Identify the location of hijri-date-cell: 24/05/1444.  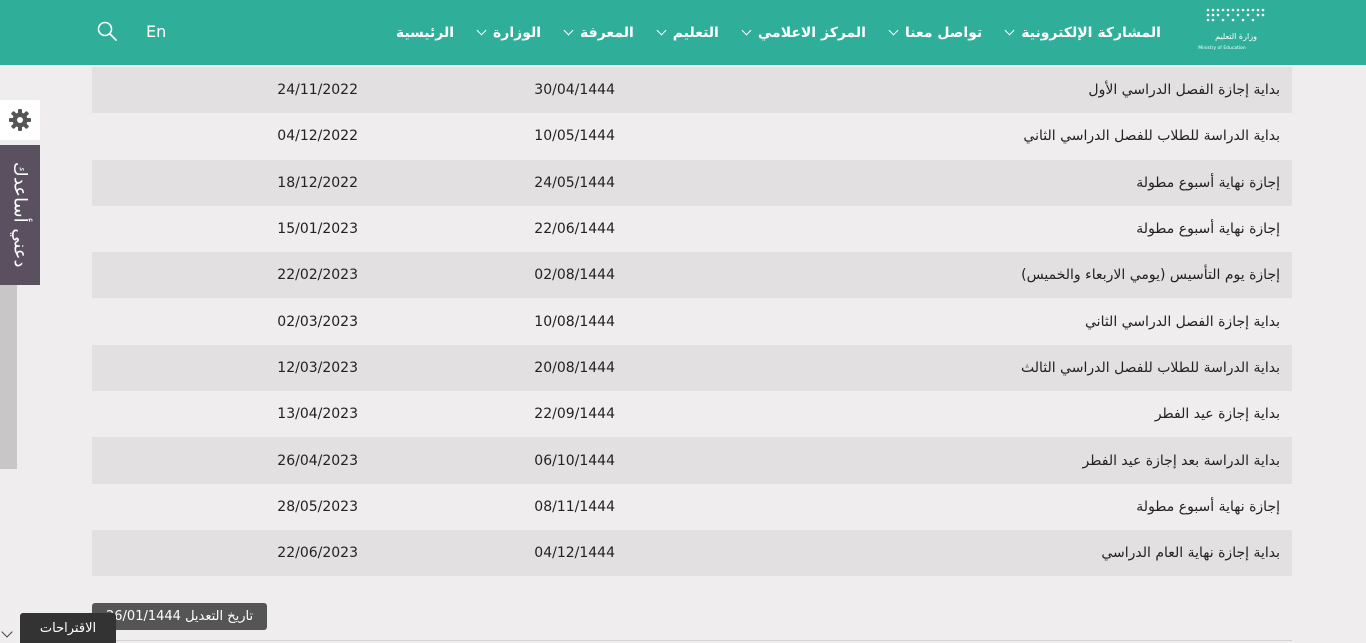
(574, 182).